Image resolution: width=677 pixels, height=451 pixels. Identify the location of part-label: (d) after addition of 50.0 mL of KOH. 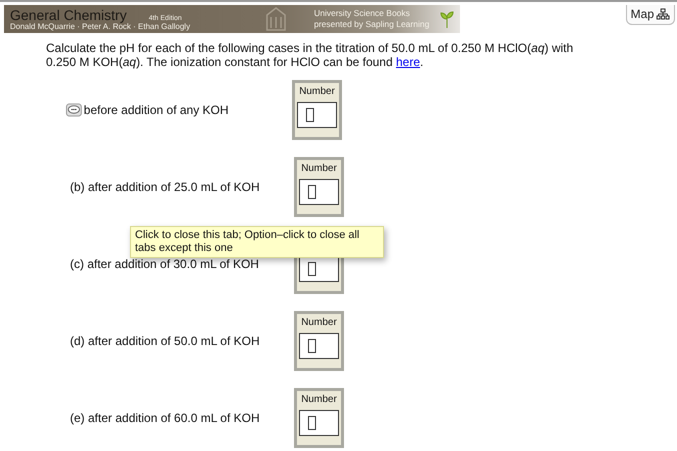
(165, 341).